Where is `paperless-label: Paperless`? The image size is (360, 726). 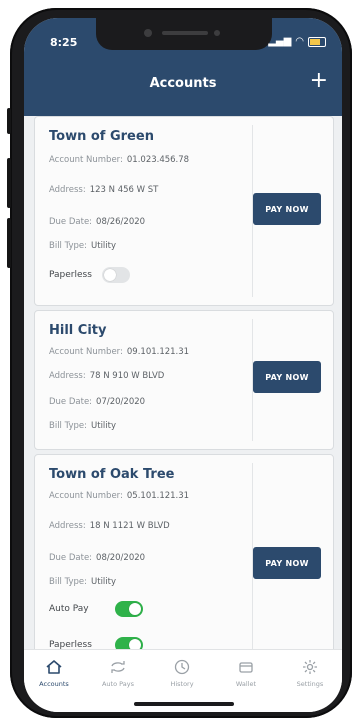 paperless-label: Paperless is located at coordinates (70, 275).